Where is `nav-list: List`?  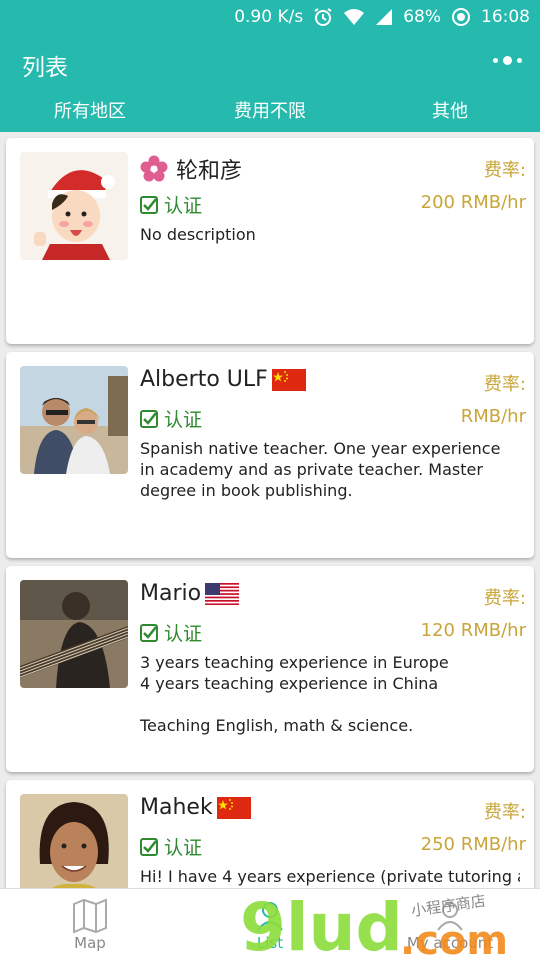
nav-list: List is located at coordinates (270, 924).